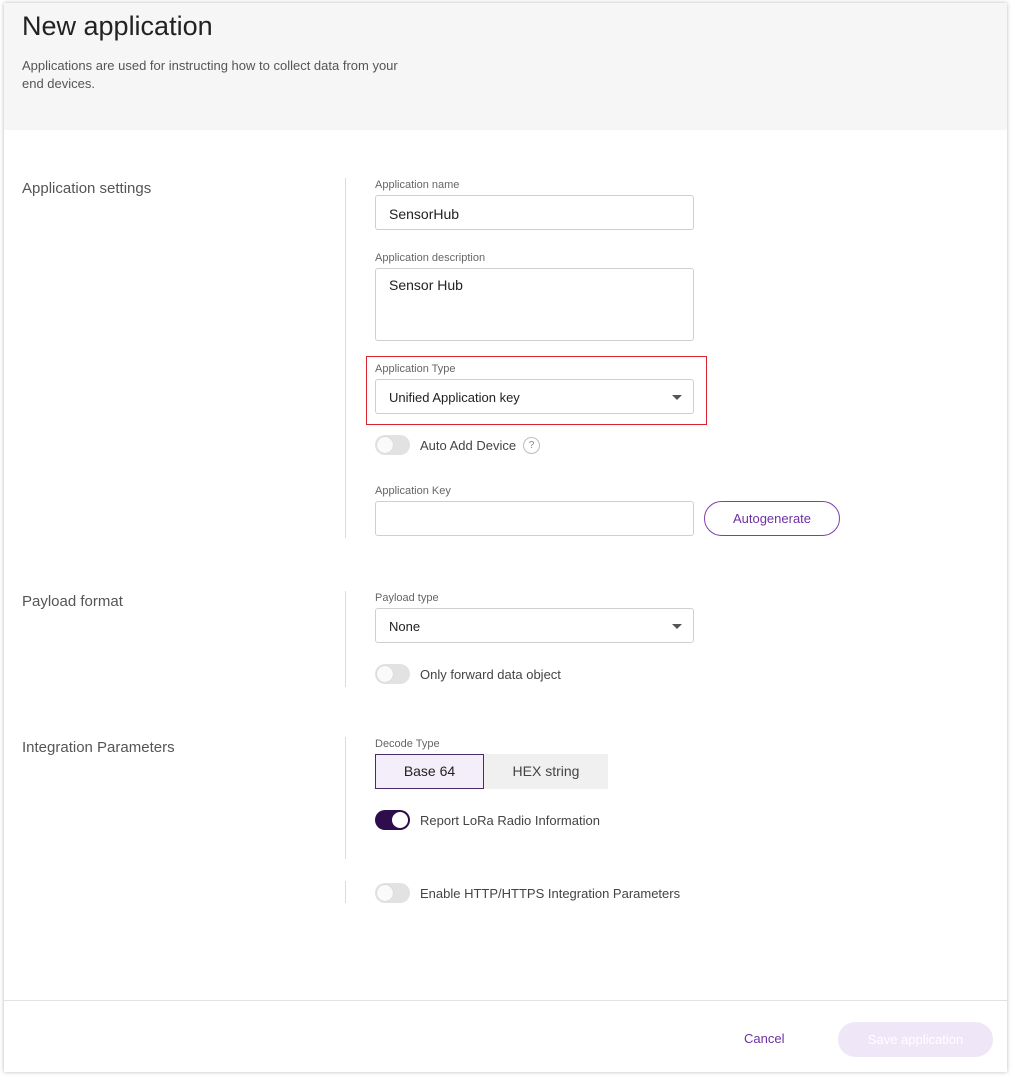 This screenshot has height=1080, width=1015. What do you see at coordinates (546, 771) in the screenshot?
I see `decode-type-hex-option: HEX string` at bounding box center [546, 771].